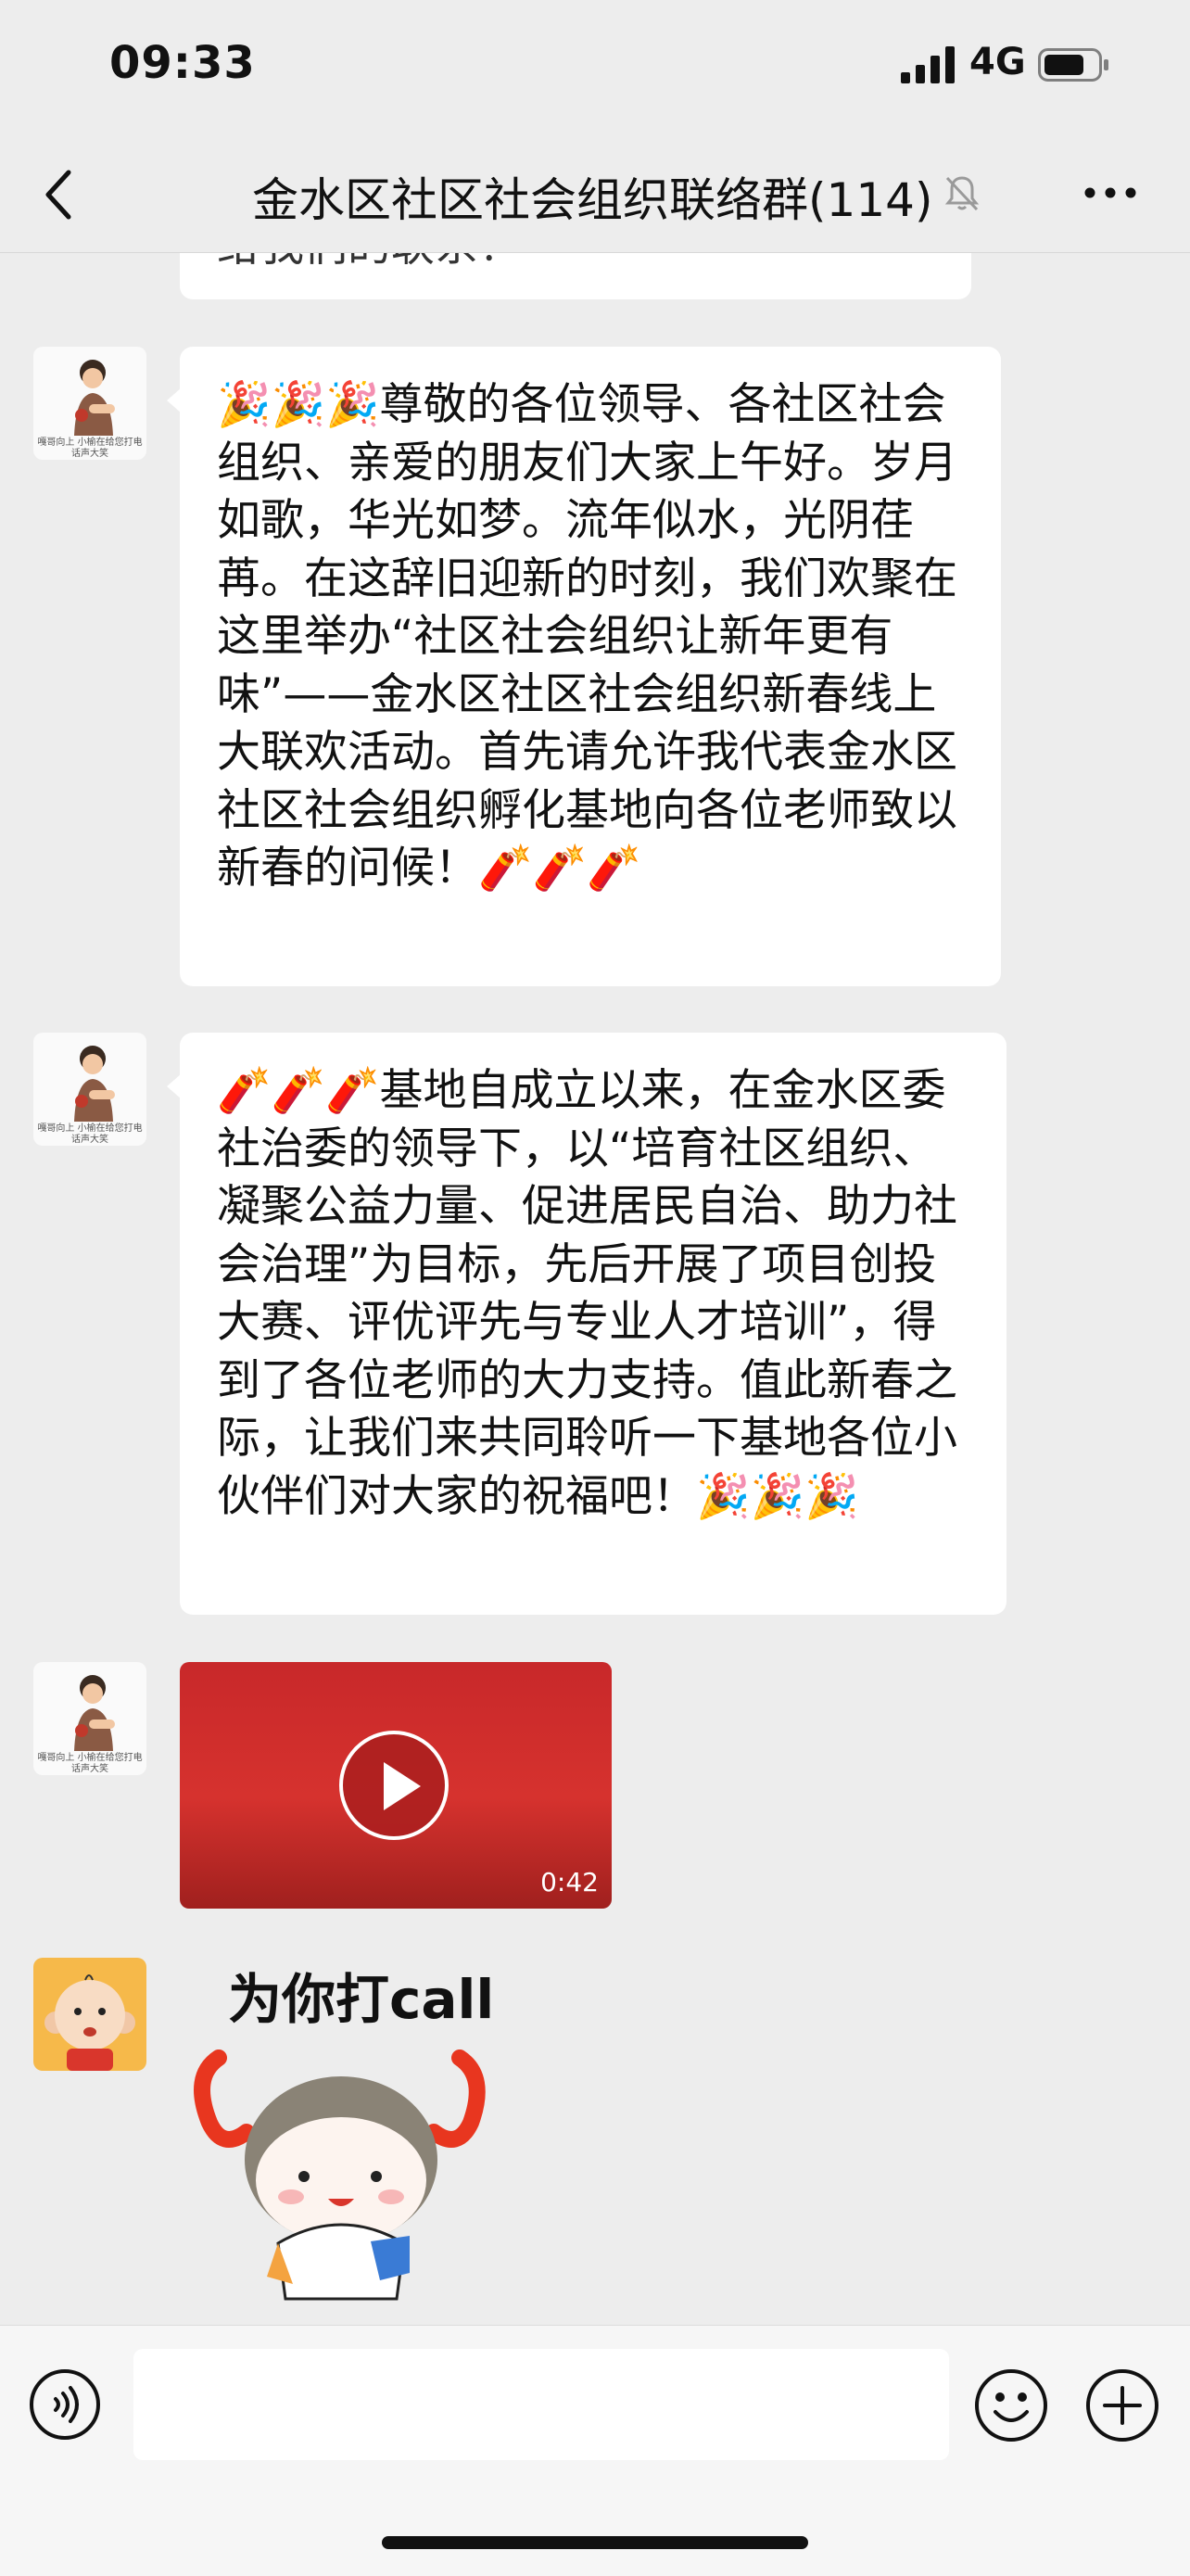 Image resolution: width=1190 pixels, height=2576 pixels. Describe the element at coordinates (60, 194) in the screenshot. I see `chevron-left-icon` at that location.